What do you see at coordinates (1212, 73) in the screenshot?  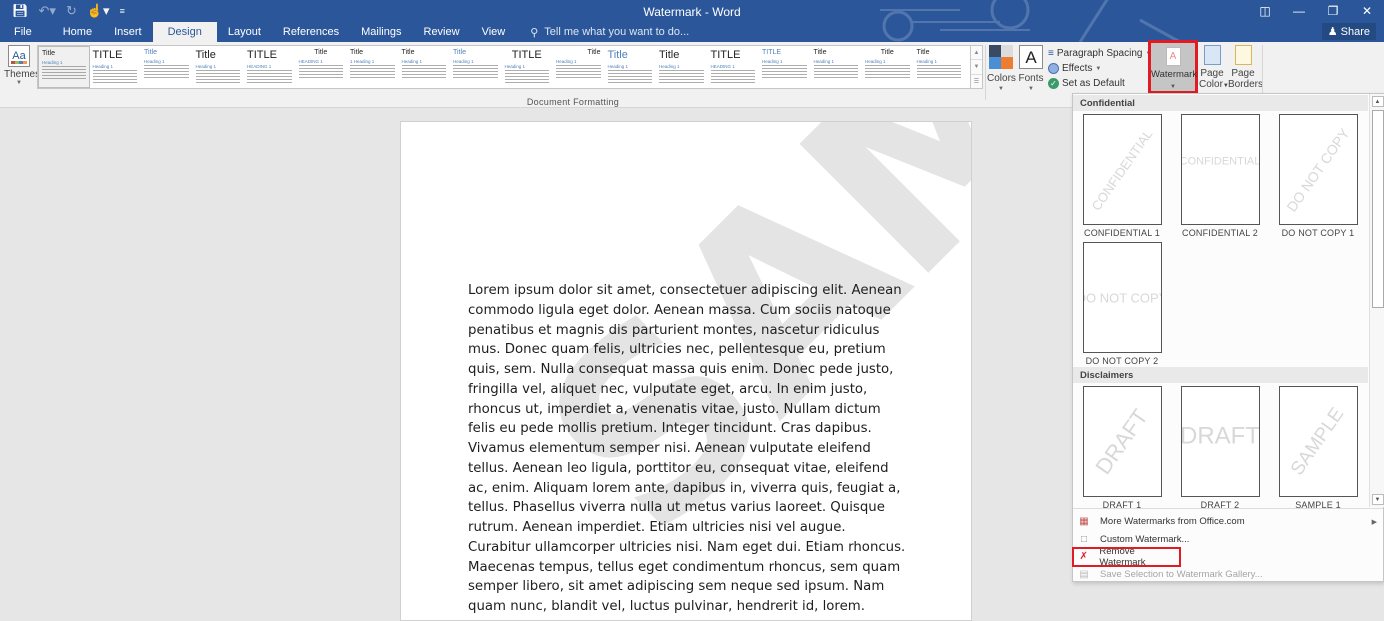 I see `page-color-label: Page` at bounding box center [1212, 73].